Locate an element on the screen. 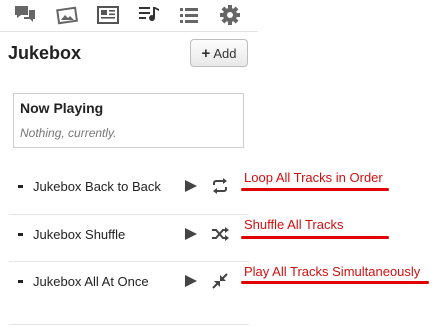  now-playing-title: Now Playing is located at coordinates (62, 108).